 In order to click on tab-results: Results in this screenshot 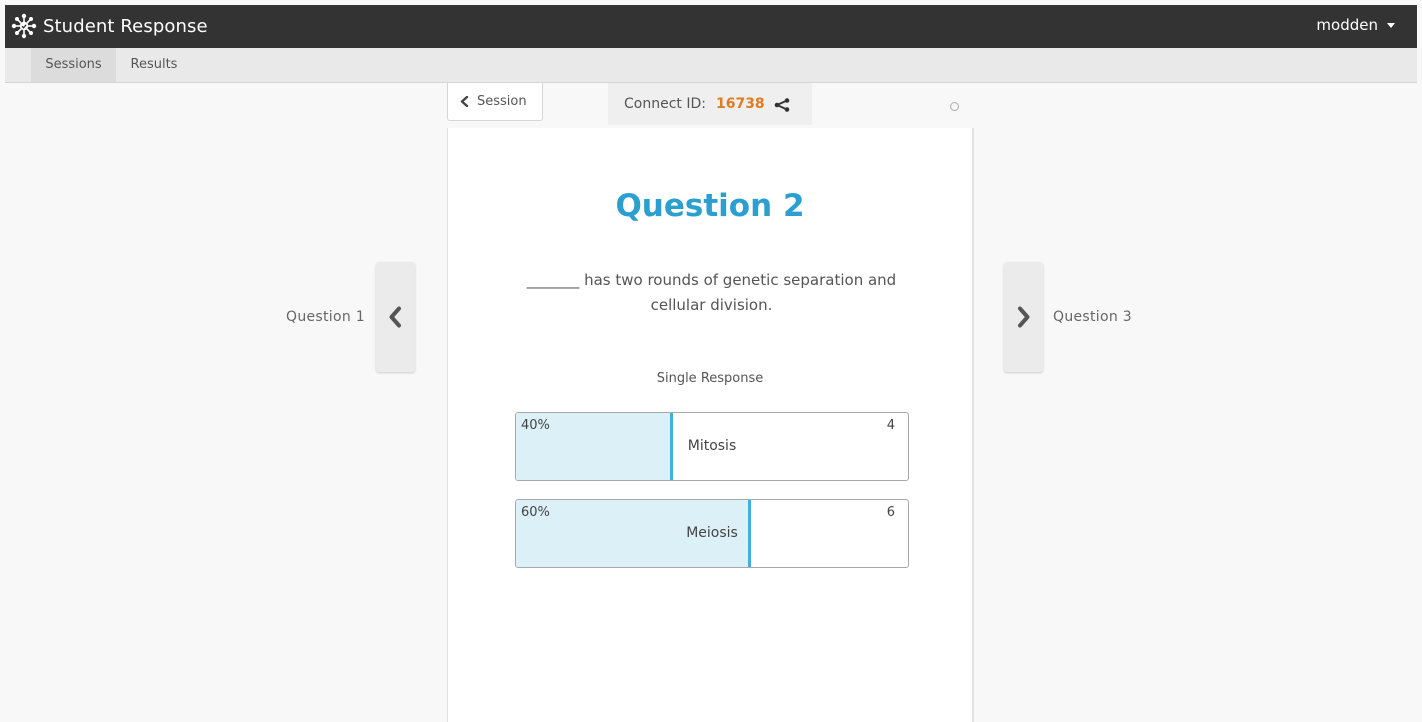, I will do `click(154, 65)`.